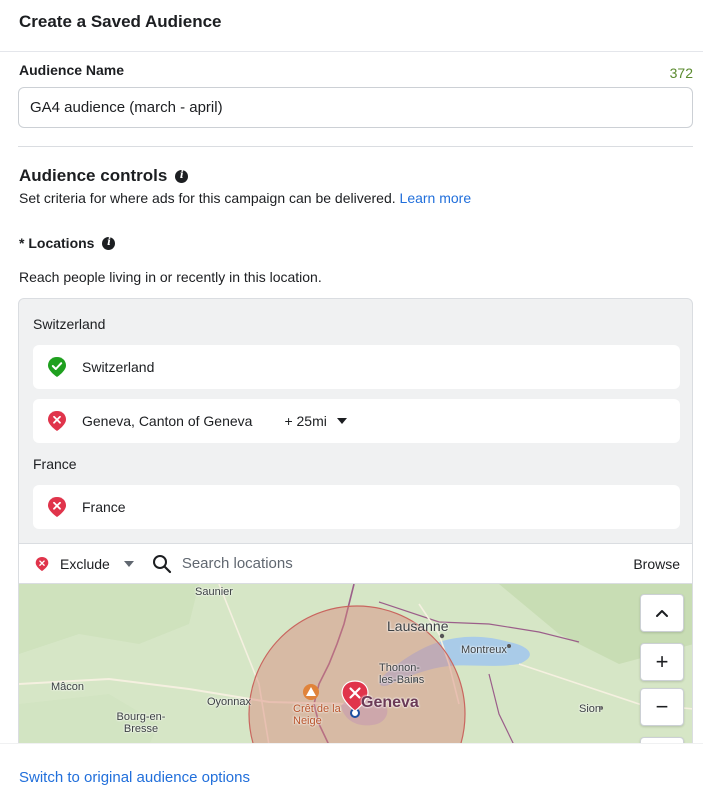  I want to click on location-item-geneva: Geneva, Canton of Geneva + 25mi, so click(356, 421).